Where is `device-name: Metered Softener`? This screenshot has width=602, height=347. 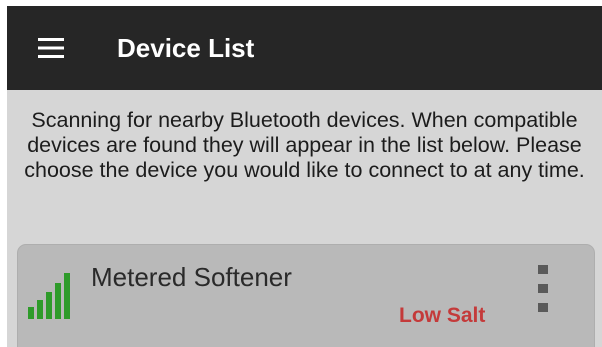 device-name: Metered Softener is located at coordinates (191, 277).